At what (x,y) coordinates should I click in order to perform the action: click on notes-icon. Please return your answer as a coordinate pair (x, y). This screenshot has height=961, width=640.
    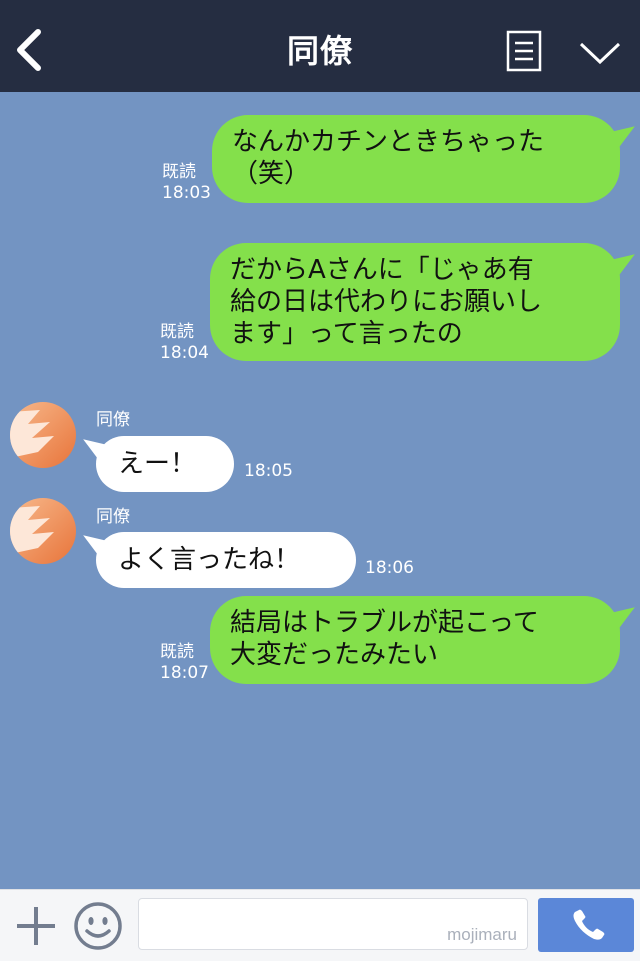
    Looking at the image, I should click on (524, 51).